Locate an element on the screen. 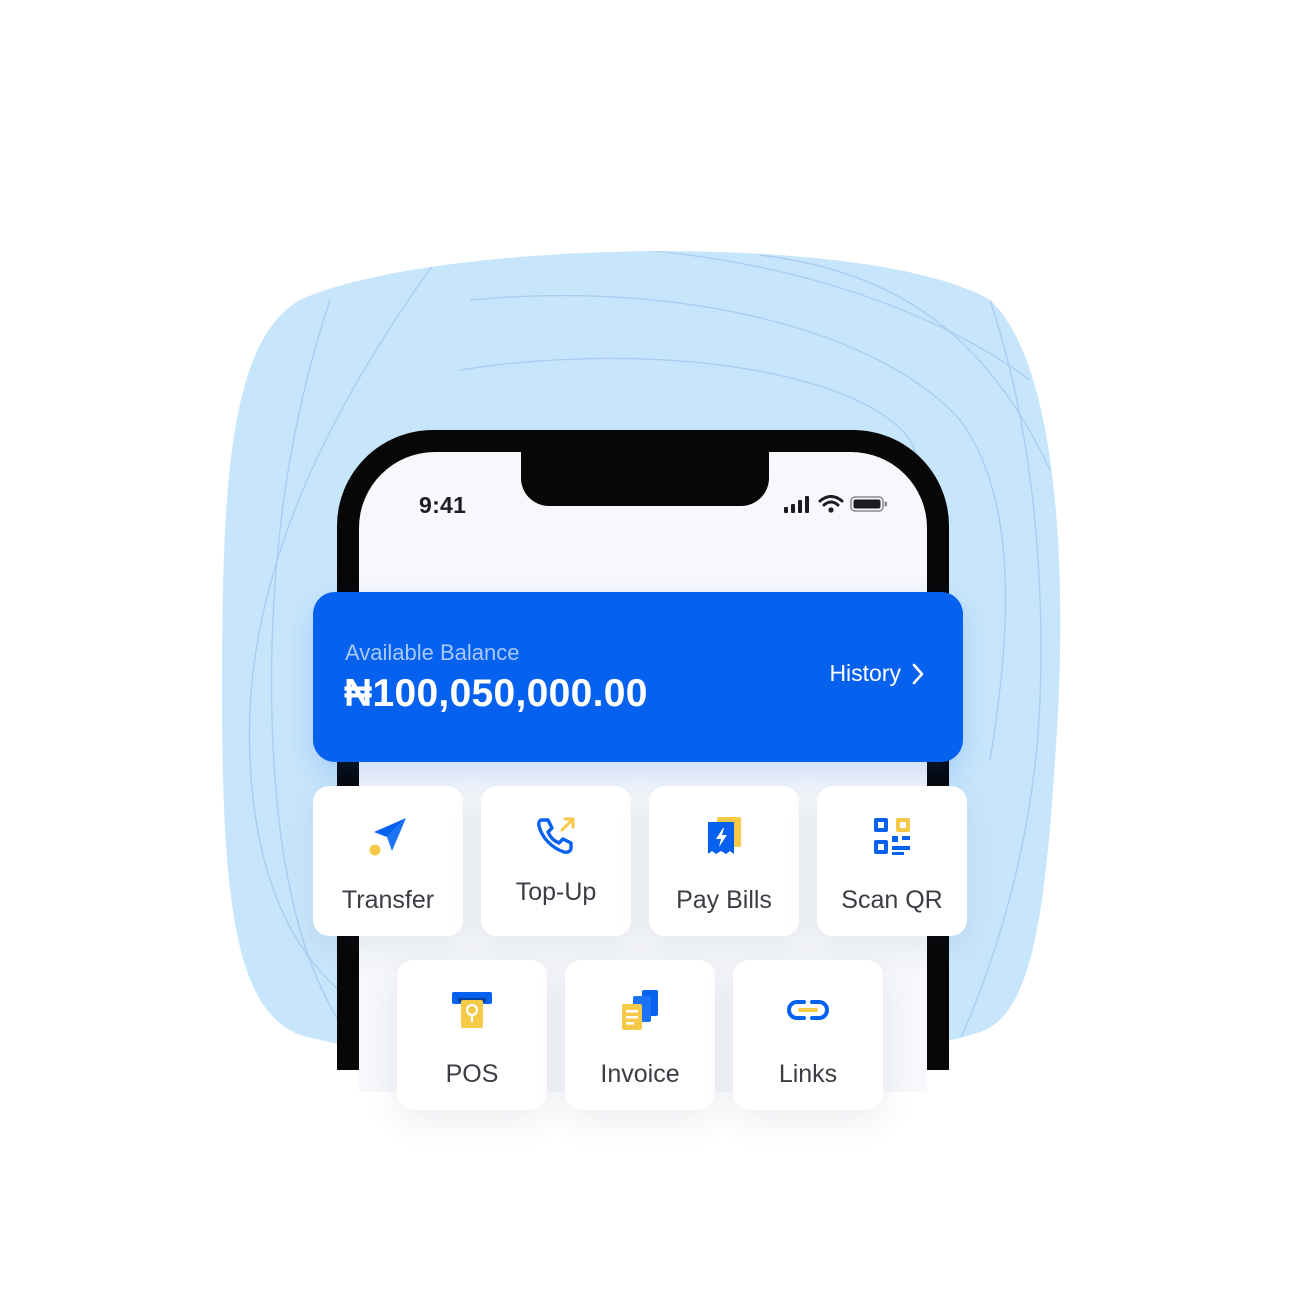  pay-bills-button: Pay Bills is located at coordinates (724, 861).